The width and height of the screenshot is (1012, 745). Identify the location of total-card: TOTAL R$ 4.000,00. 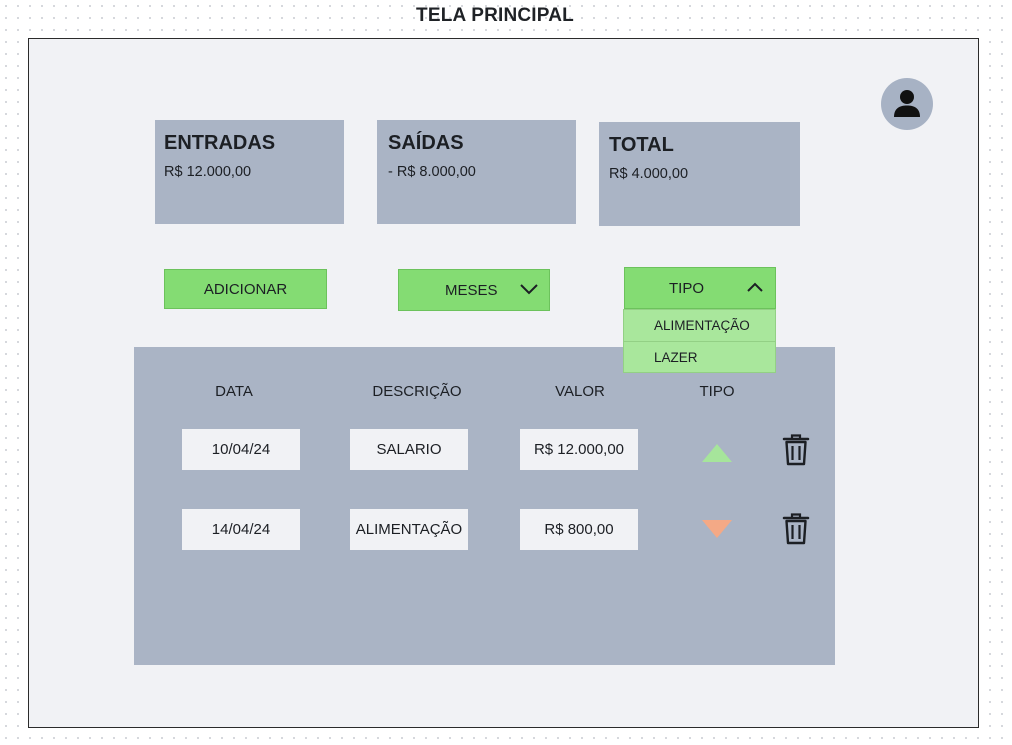
(699, 174).